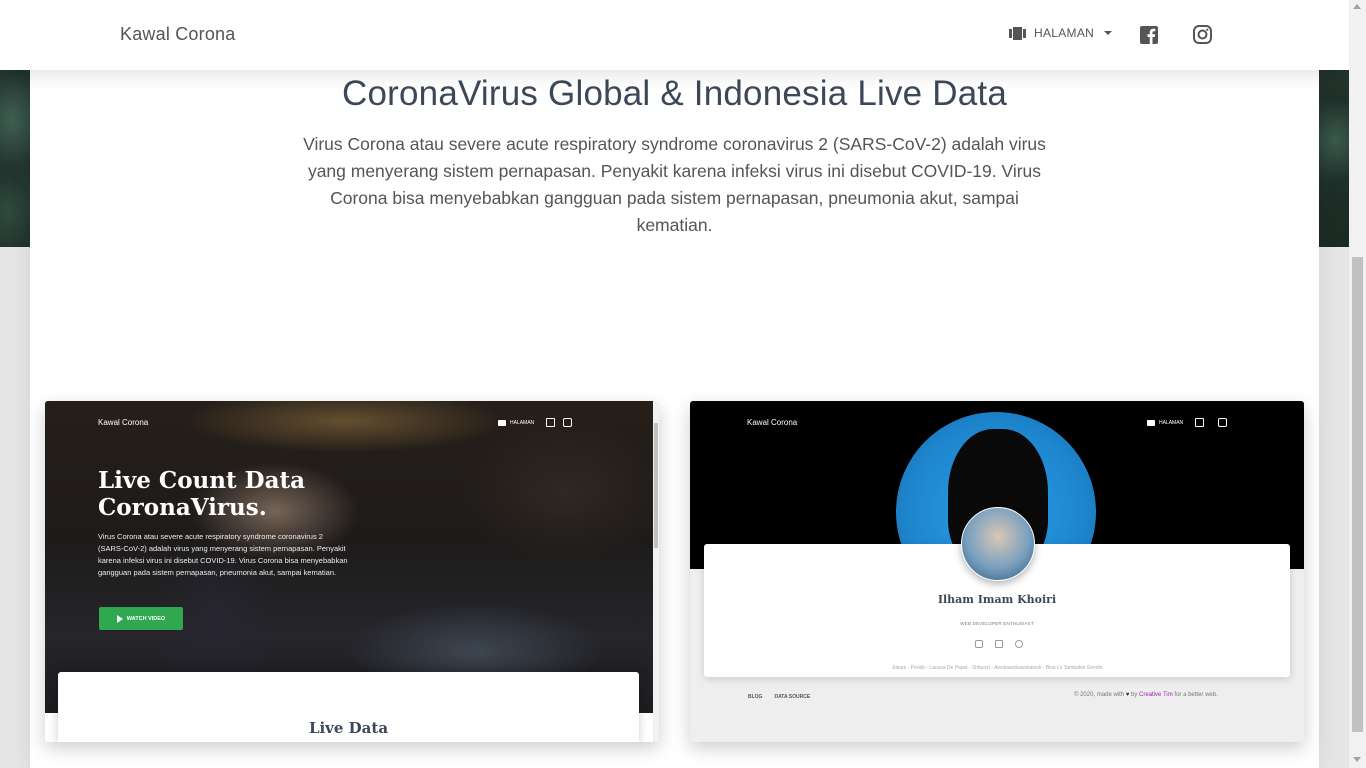 The height and width of the screenshot is (768, 1366). I want to click on brand-link: Kawal Corona, so click(177, 34).